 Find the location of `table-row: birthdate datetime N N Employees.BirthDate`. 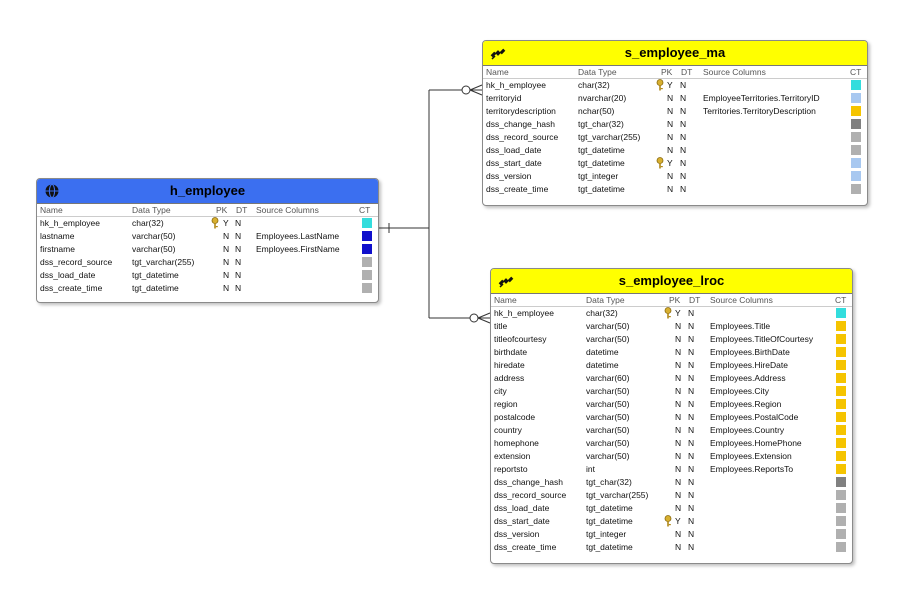

table-row: birthdate datetime N N Employees.BirthDate is located at coordinates (671, 352).